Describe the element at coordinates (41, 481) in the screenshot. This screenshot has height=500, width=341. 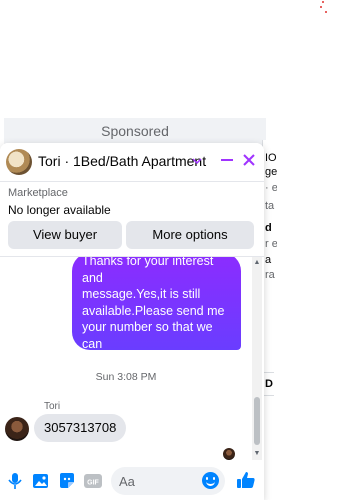
I see `photo-icon` at that location.